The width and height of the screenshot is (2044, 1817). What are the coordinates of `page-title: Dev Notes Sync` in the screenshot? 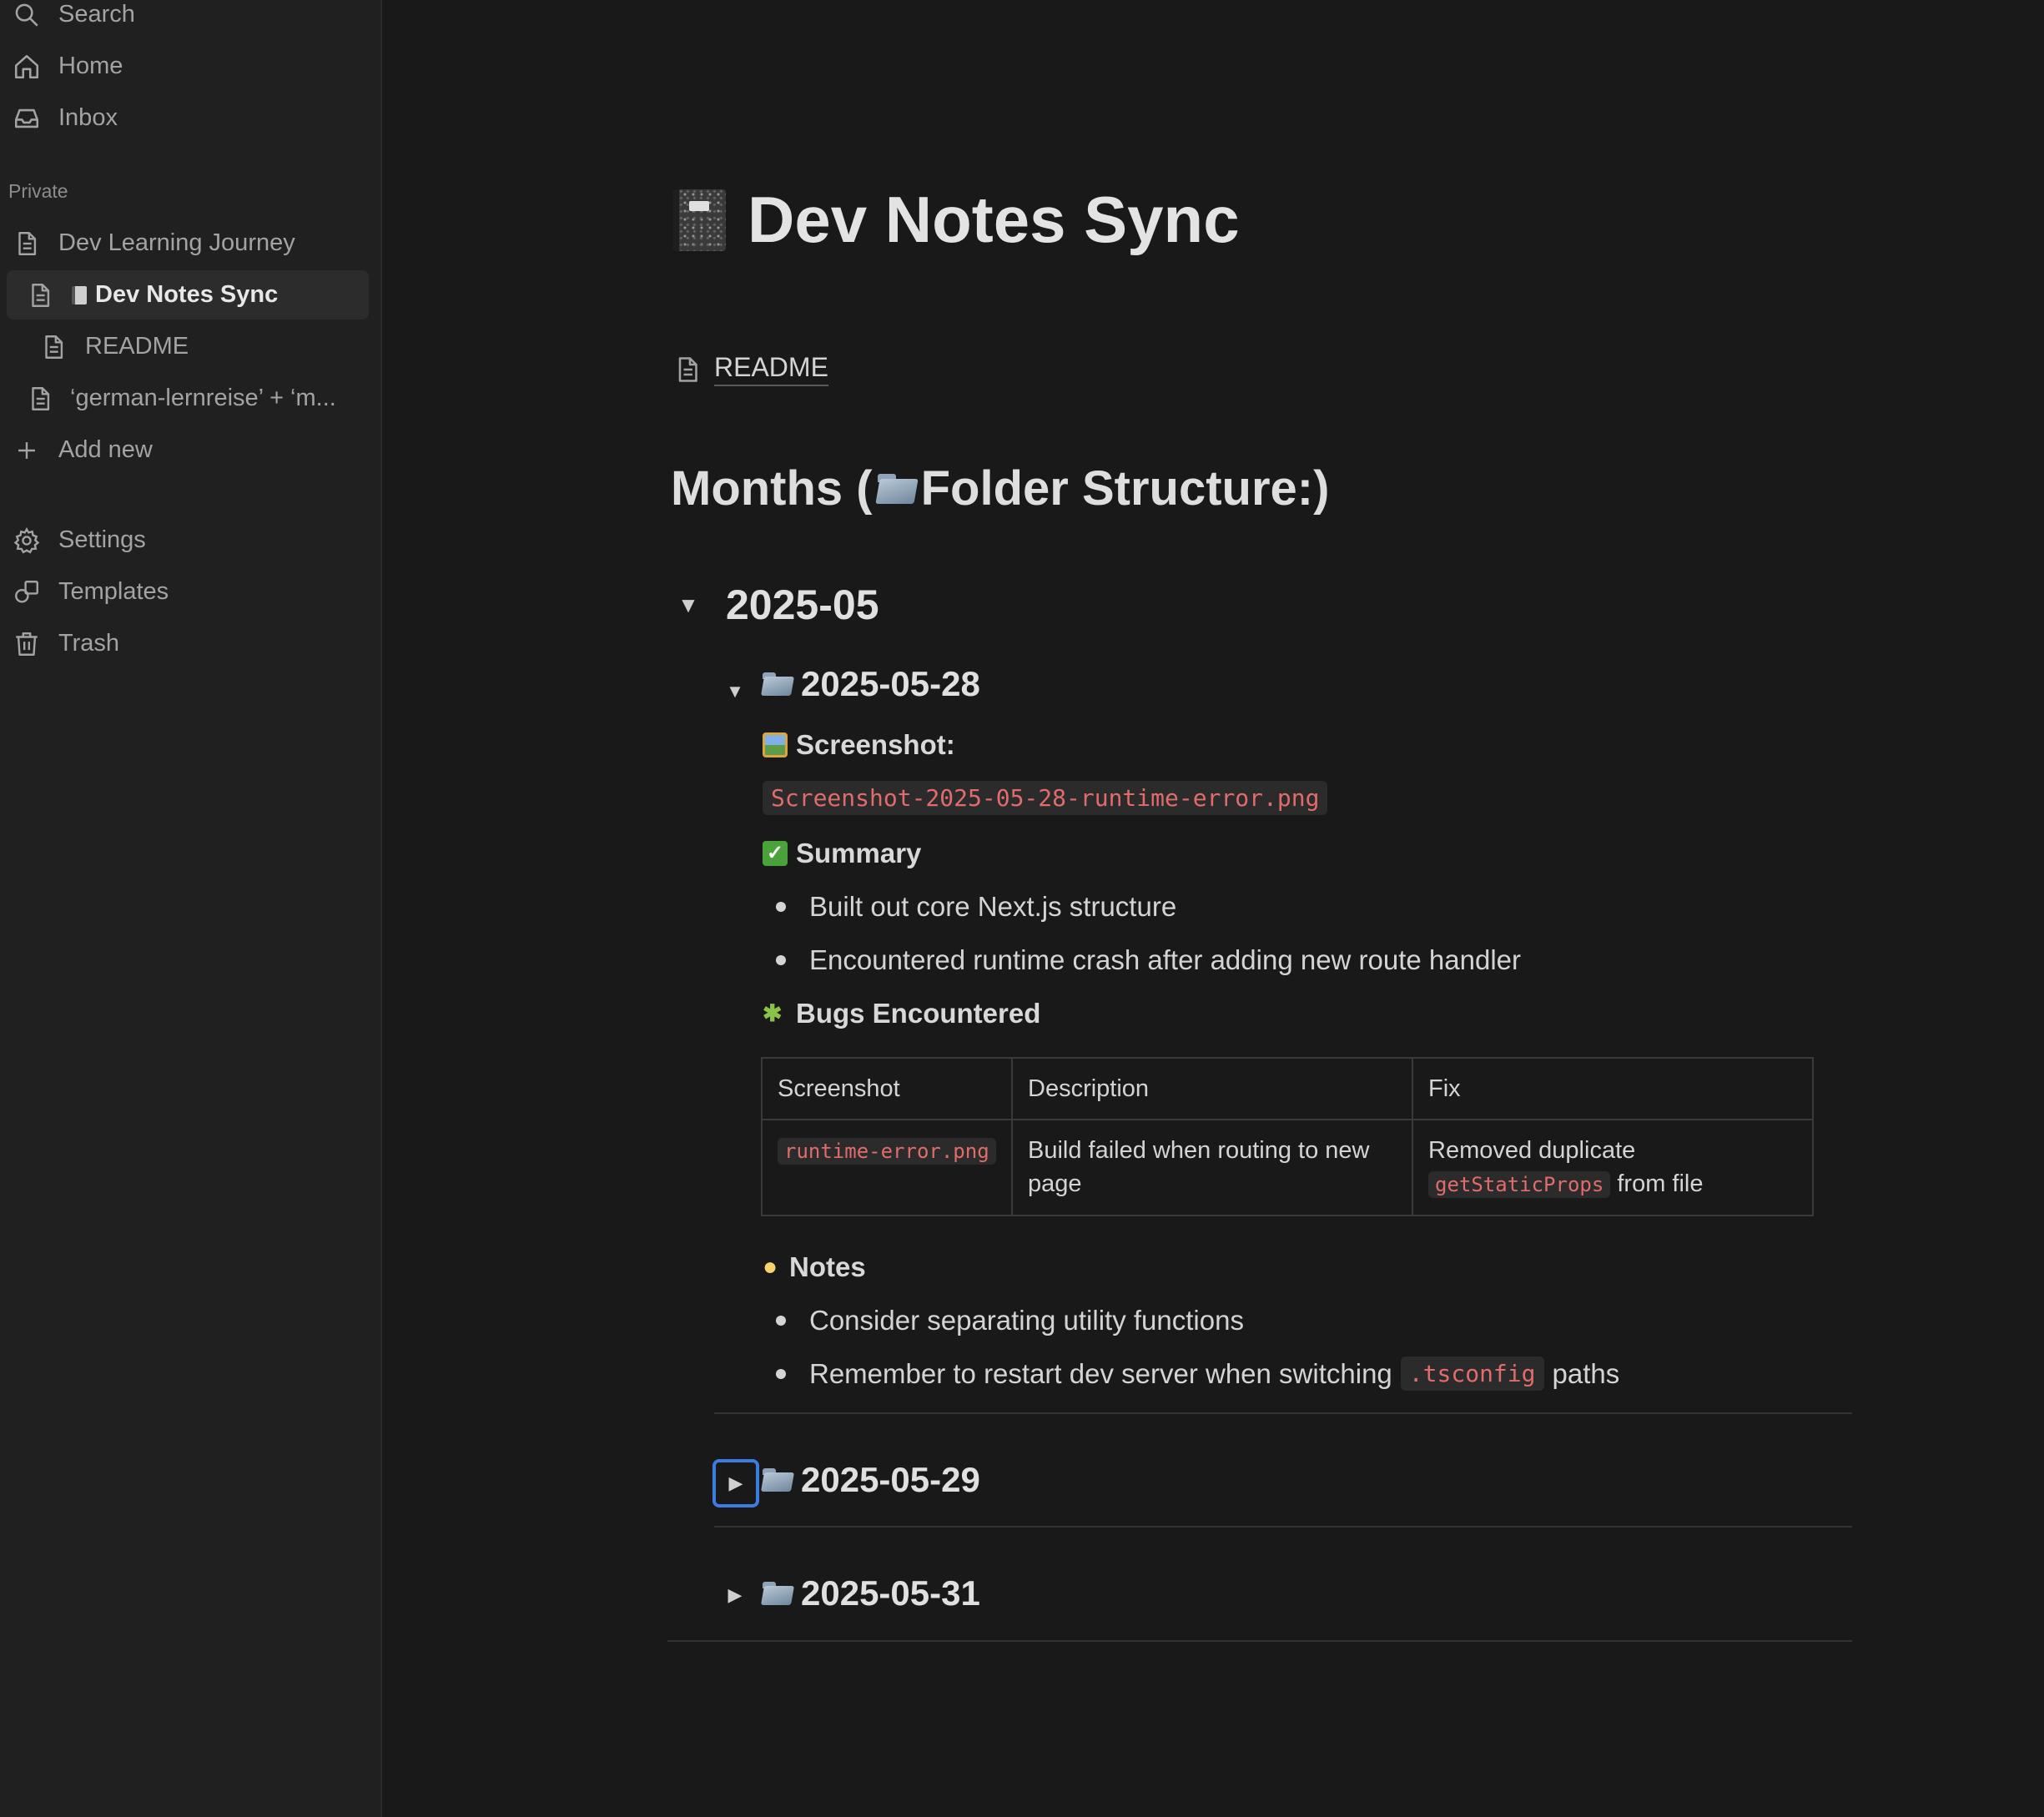 It's located at (956, 220).